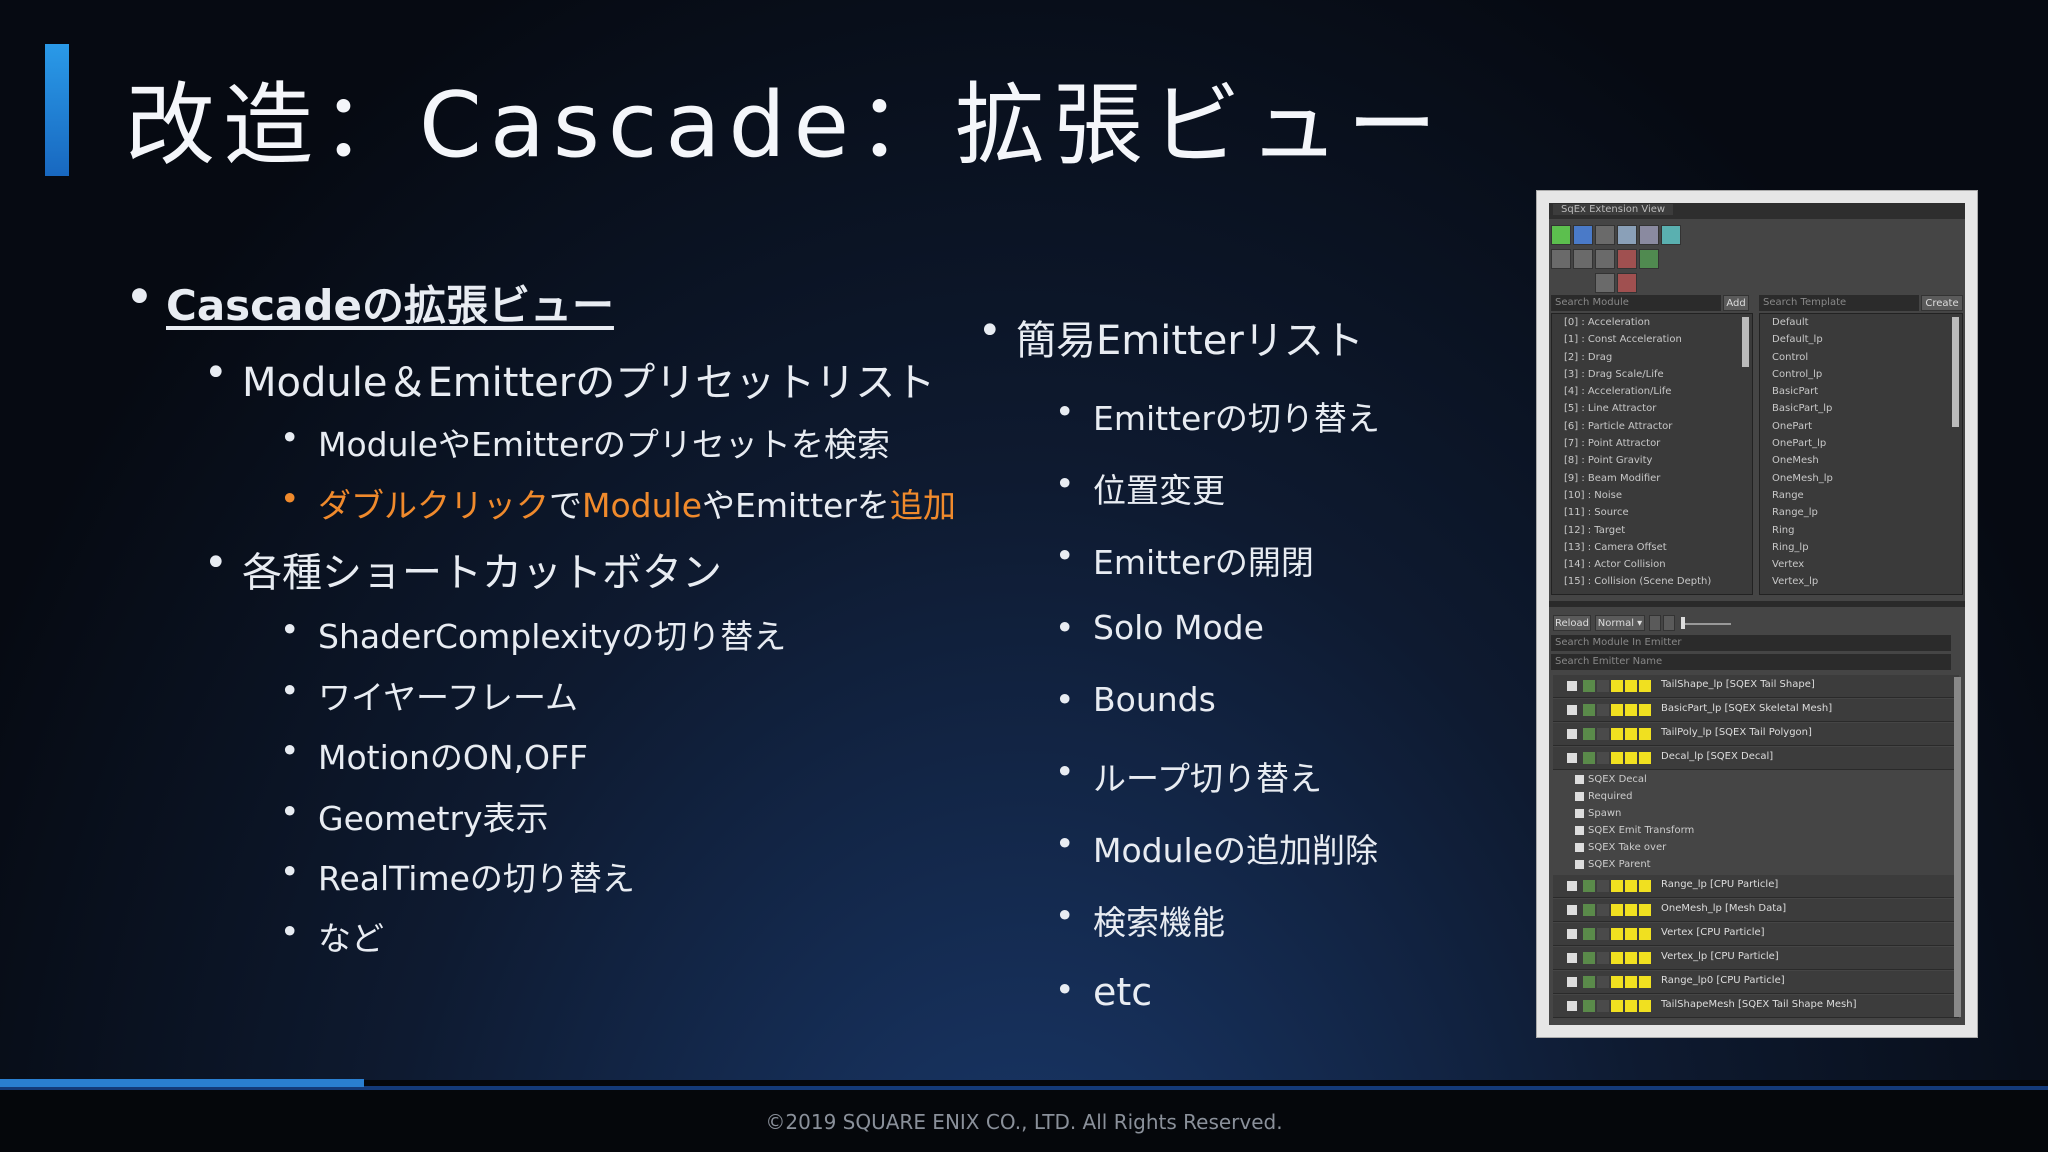  I want to click on wireframe-icon, so click(1627, 235).